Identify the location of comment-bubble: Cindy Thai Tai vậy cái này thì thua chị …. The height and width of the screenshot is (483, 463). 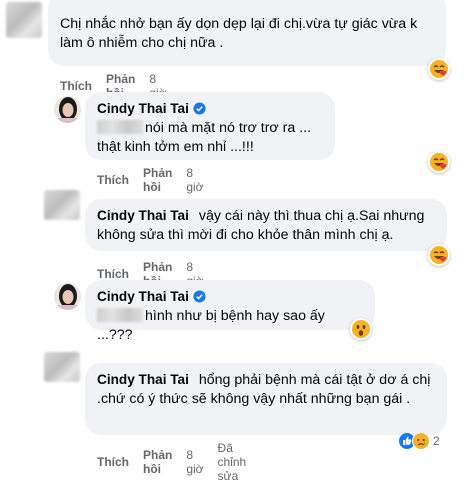
(266, 225).